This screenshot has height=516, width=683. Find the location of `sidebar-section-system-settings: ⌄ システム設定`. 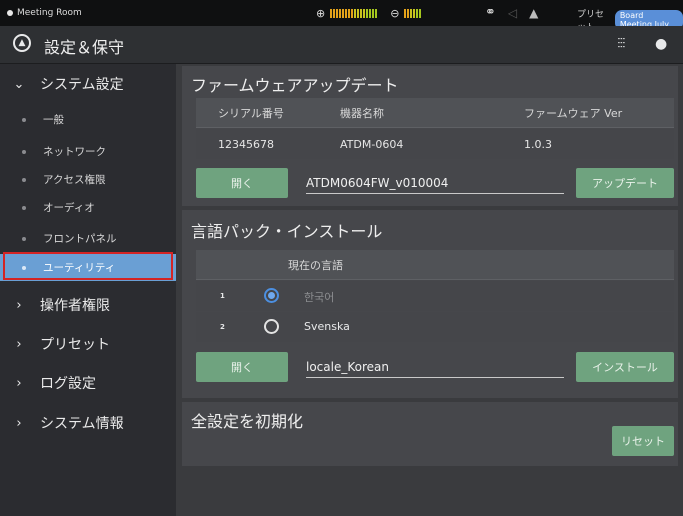

sidebar-section-system-settings: ⌄ システム設定 is located at coordinates (88, 84).